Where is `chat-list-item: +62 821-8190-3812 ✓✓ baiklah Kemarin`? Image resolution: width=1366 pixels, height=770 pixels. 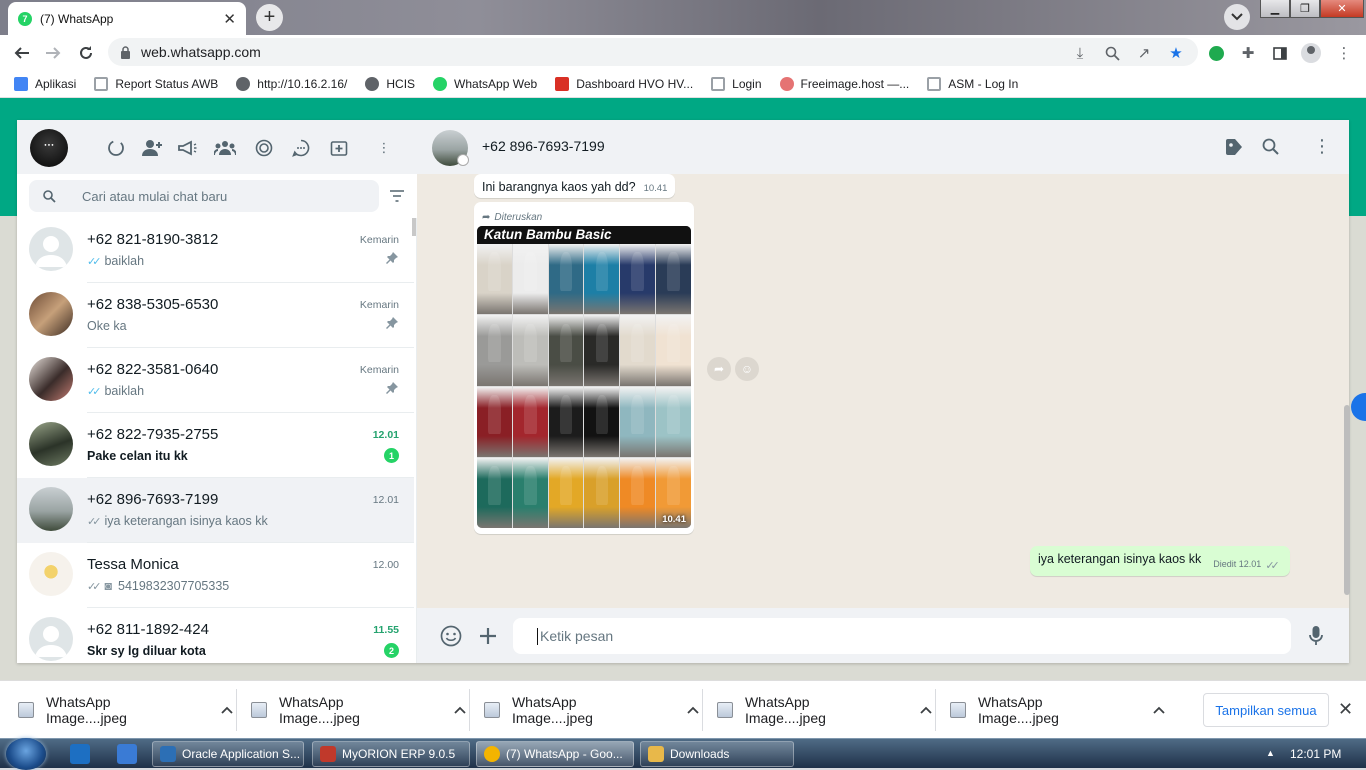 chat-list-item: +62 821-8190-3812 ✓✓ baiklah Kemarin is located at coordinates (215, 250).